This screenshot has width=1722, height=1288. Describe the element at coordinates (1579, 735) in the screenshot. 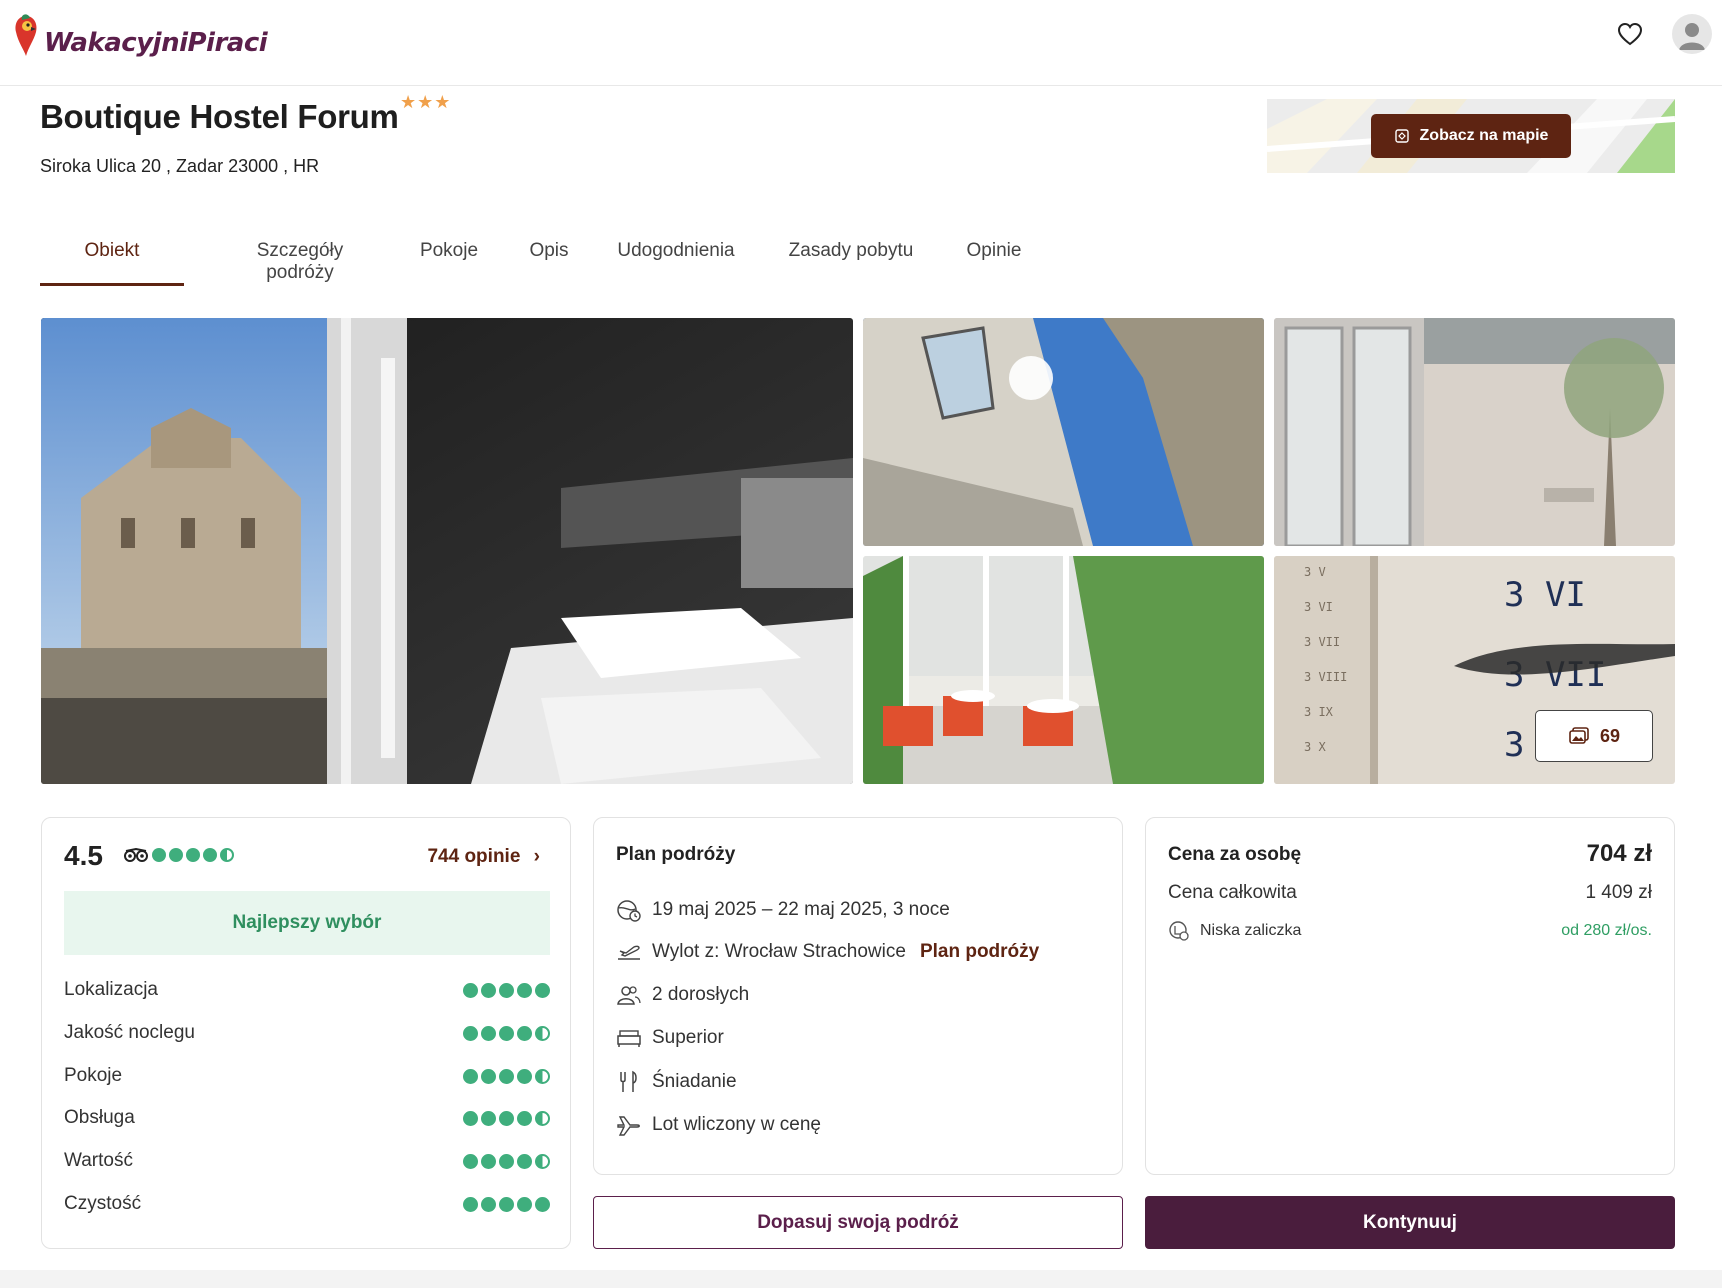

I see `photos-icon` at that location.